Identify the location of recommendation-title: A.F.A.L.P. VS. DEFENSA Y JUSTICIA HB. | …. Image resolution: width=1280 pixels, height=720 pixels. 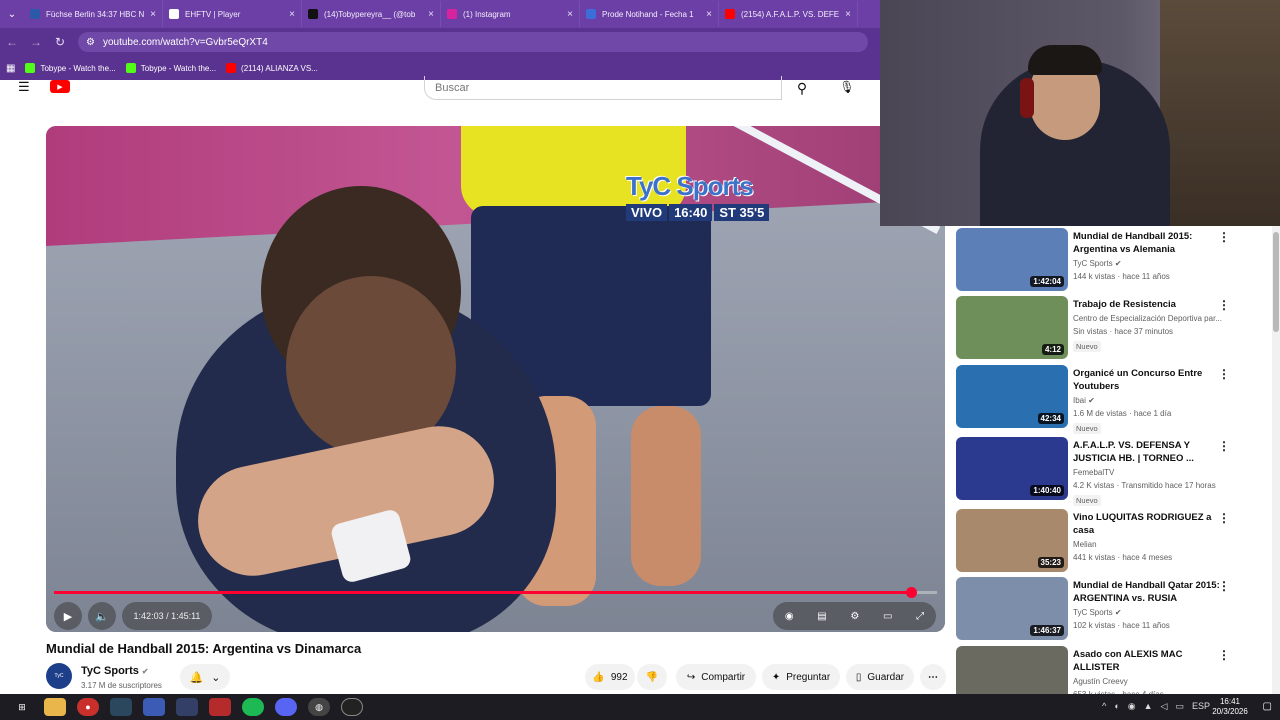
(1148, 452).